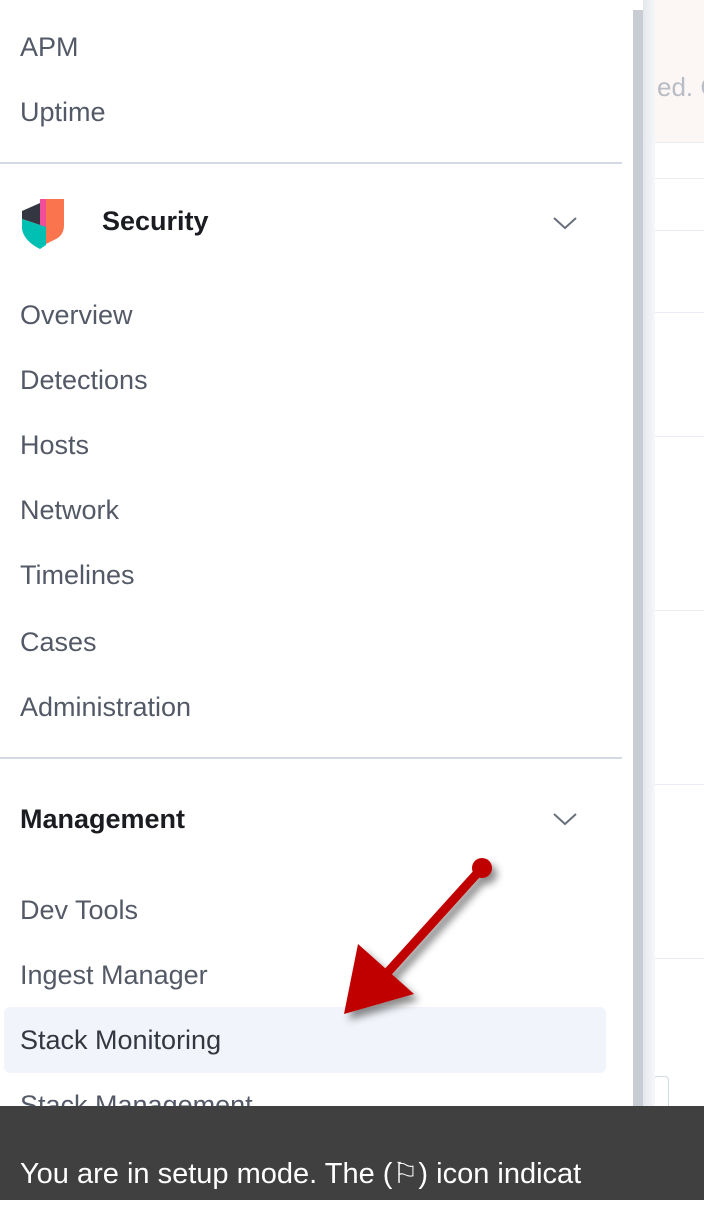  I want to click on nav-group-security-header: Security, so click(311, 221).